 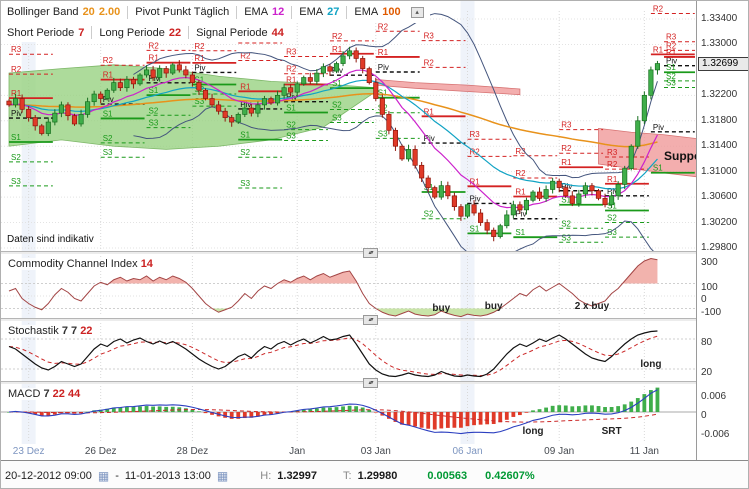 What do you see at coordinates (175, 32) in the screenshot?
I see `setting-value: 22` at bounding box center [175, 32].